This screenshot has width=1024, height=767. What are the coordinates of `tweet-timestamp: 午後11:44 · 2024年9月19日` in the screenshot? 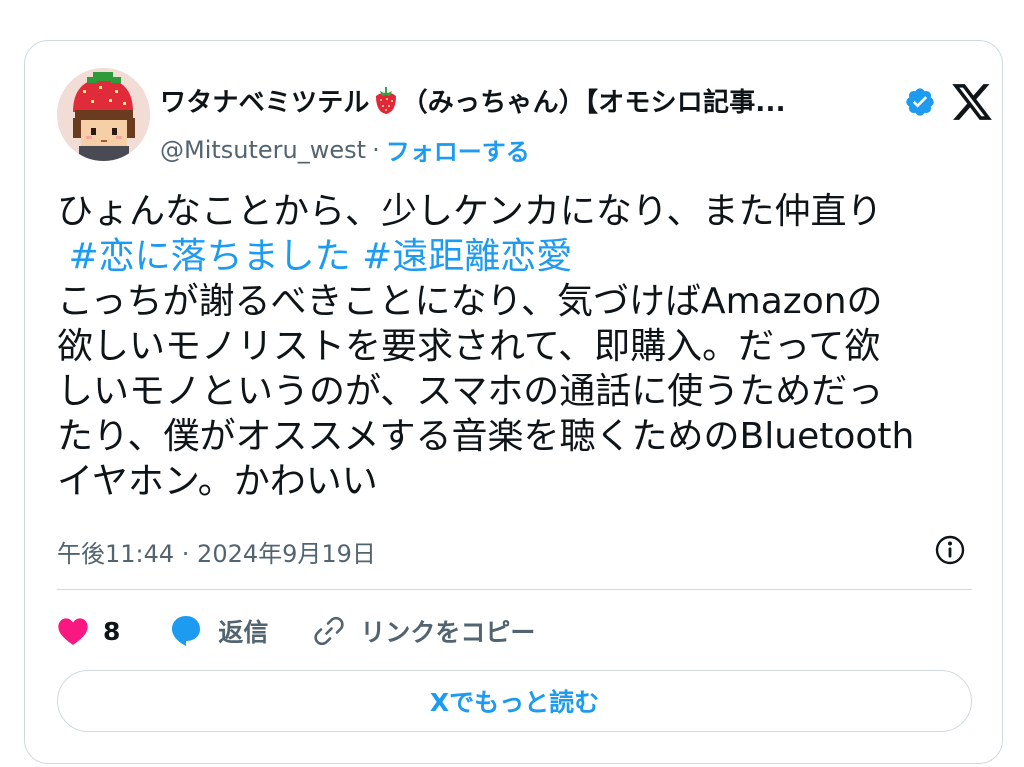 It's located at (216, 551).